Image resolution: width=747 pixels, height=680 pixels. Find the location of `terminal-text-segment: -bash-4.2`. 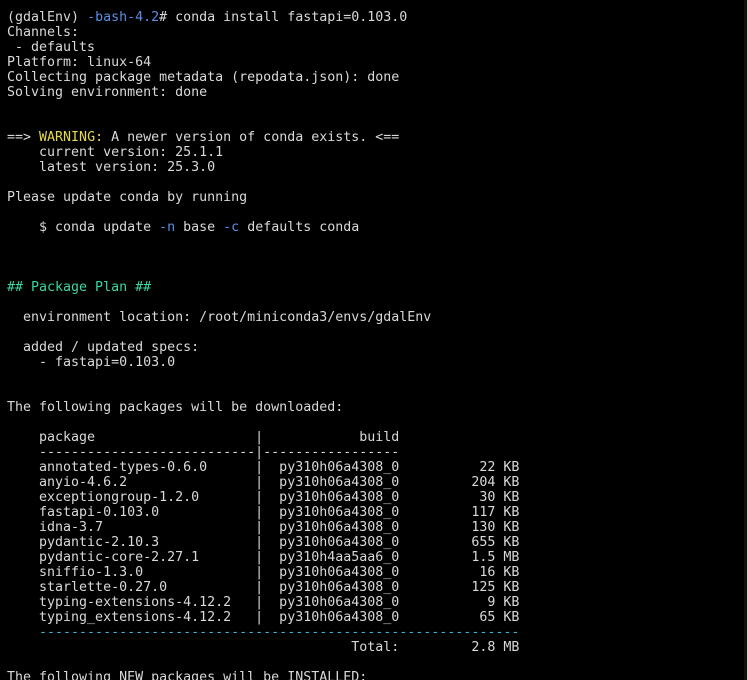

terminal-text-segment: -bash-4.2 is located at coordinates (123, 17).